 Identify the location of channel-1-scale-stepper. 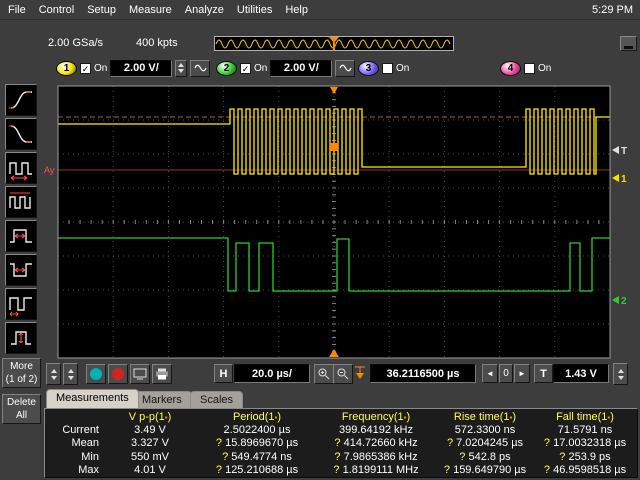
(181, 68).